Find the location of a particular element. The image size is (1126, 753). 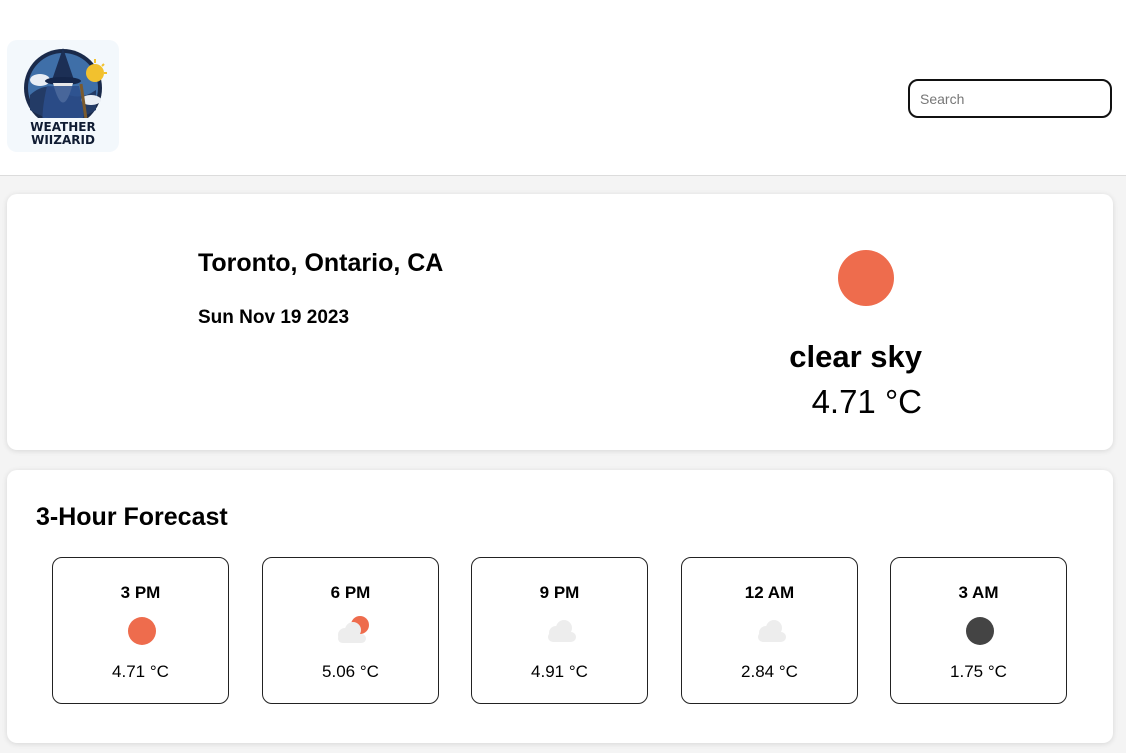

forecast-time: 3 PM is located at coordinates (140, 592).